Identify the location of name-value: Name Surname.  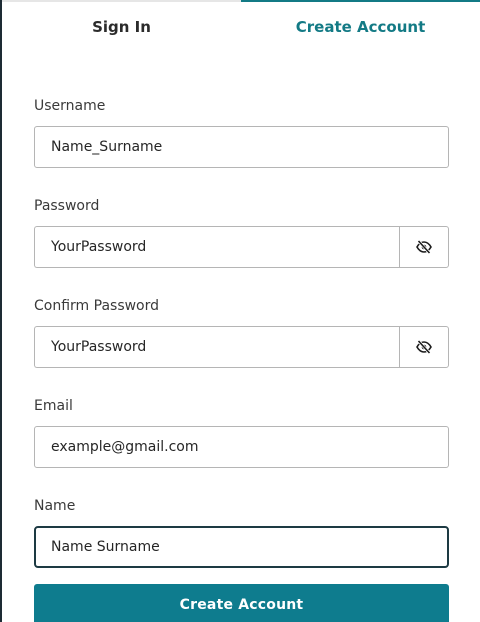
(105, 547).